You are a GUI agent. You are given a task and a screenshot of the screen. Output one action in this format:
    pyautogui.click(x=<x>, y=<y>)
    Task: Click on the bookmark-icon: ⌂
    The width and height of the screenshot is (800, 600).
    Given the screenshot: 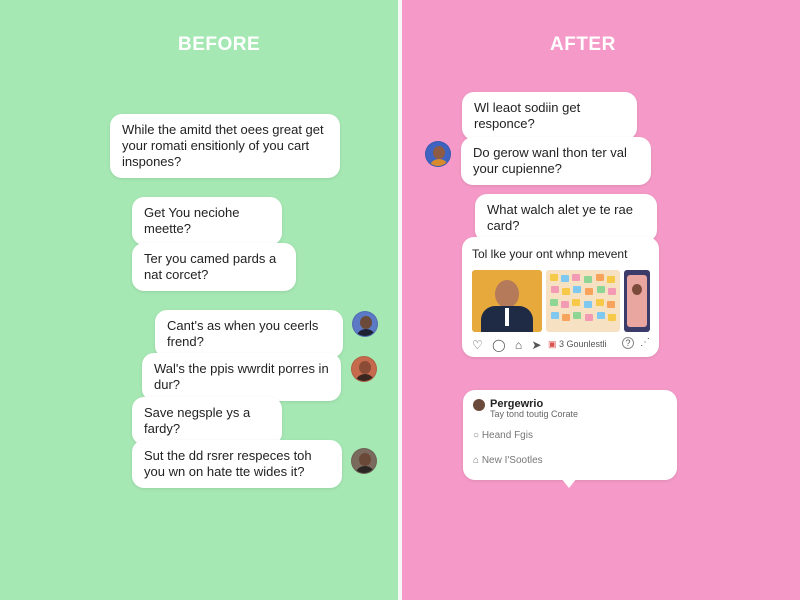 What is the action you would take?
    pyautogui.click(x=518, y=345)
    